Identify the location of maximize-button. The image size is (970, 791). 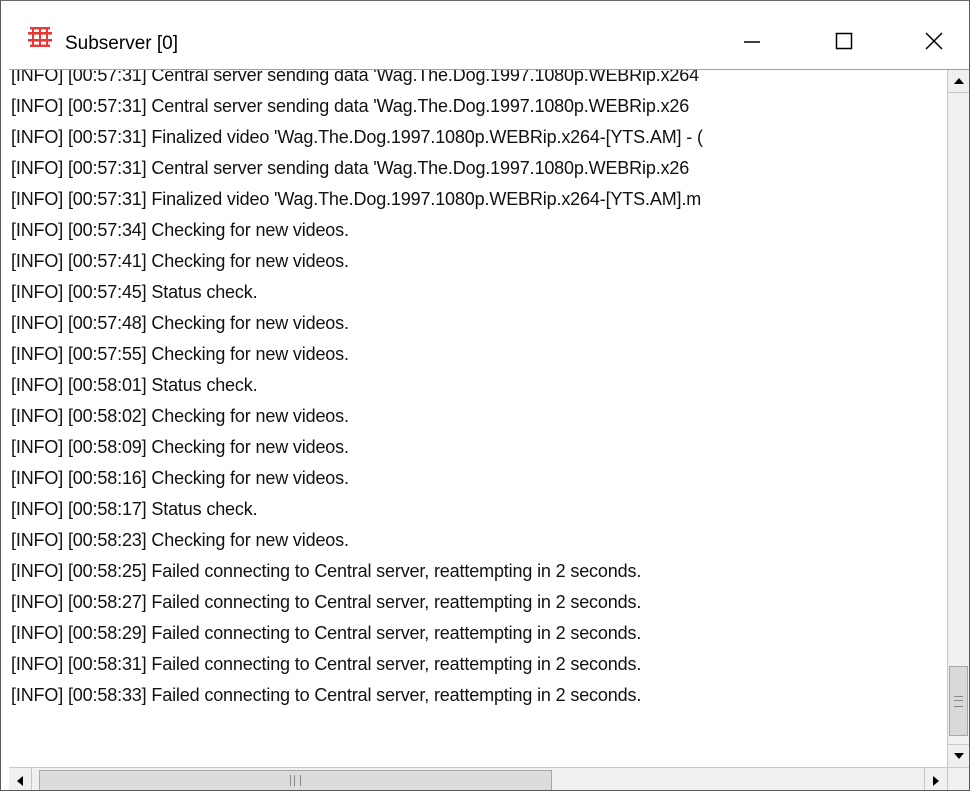
(844, 41).